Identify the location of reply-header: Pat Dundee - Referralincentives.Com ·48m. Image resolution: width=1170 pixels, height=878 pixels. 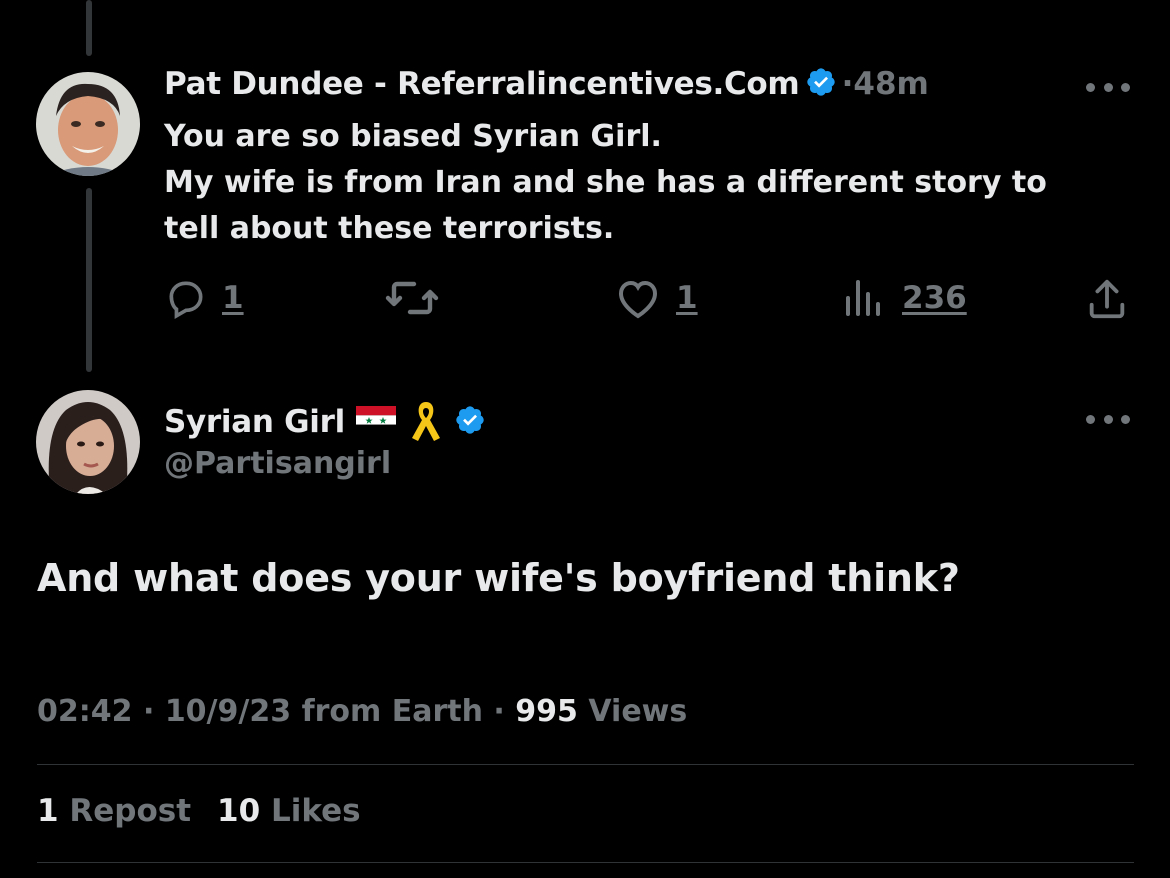
(546, 84).